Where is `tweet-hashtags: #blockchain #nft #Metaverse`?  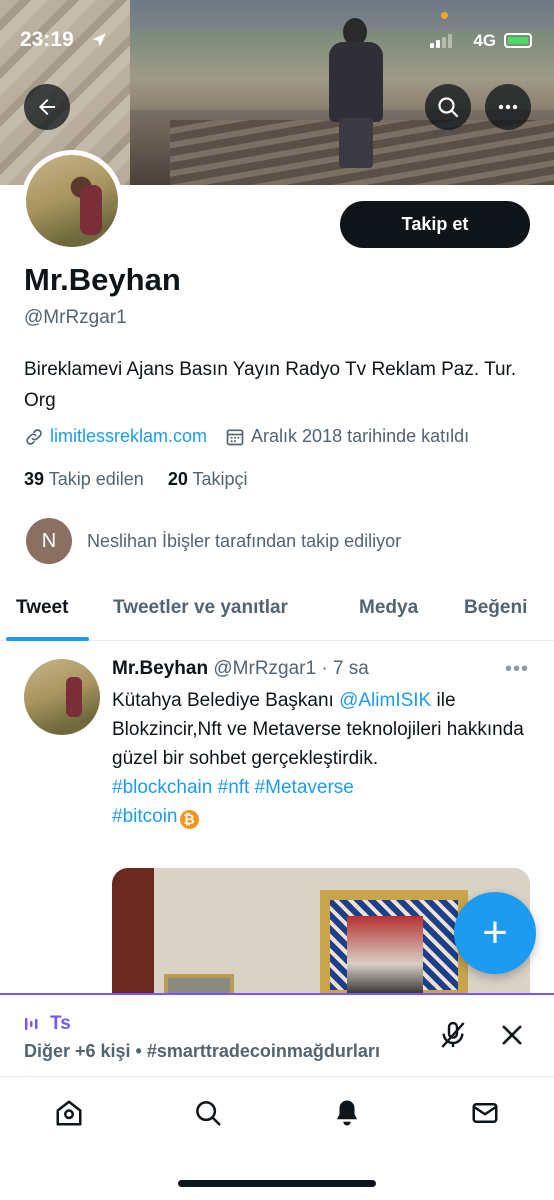
tweet-hashtags: #blockchain #nft #Metaverse is located at coordinates (233, 787).